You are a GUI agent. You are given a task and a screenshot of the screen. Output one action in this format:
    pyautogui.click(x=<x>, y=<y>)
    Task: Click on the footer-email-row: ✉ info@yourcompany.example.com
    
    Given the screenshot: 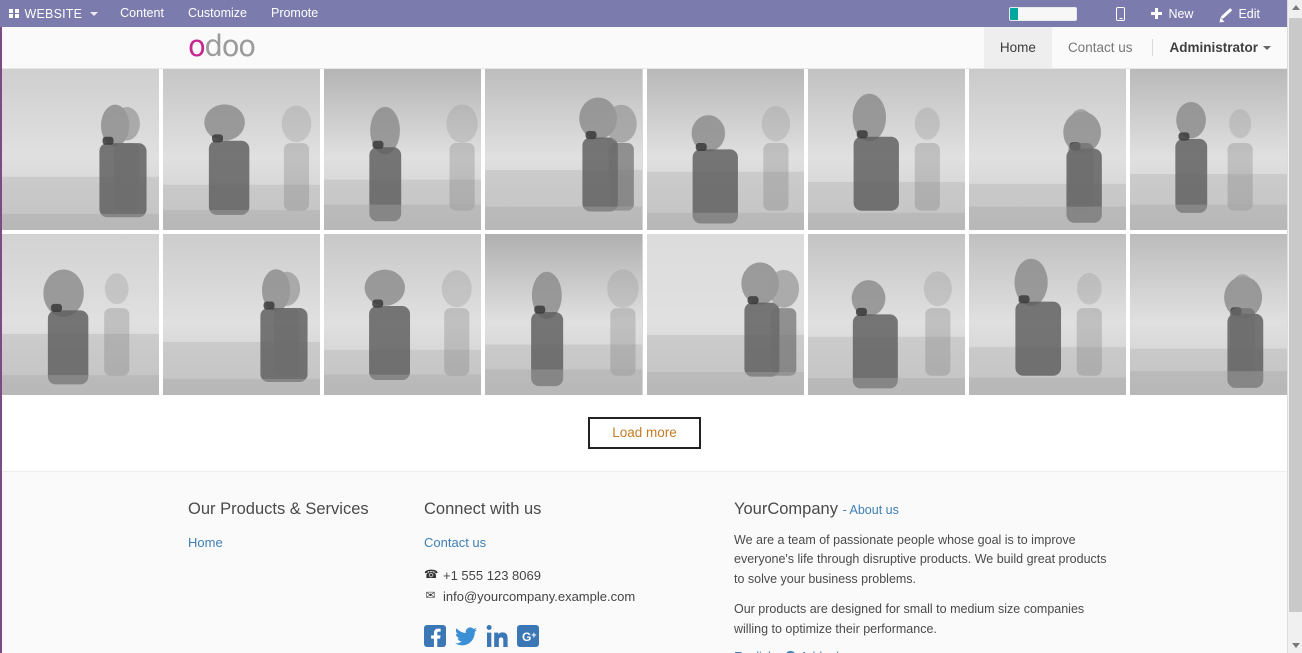 What is the action you would take?
    pyautogui.click(x=579, y=596)
    